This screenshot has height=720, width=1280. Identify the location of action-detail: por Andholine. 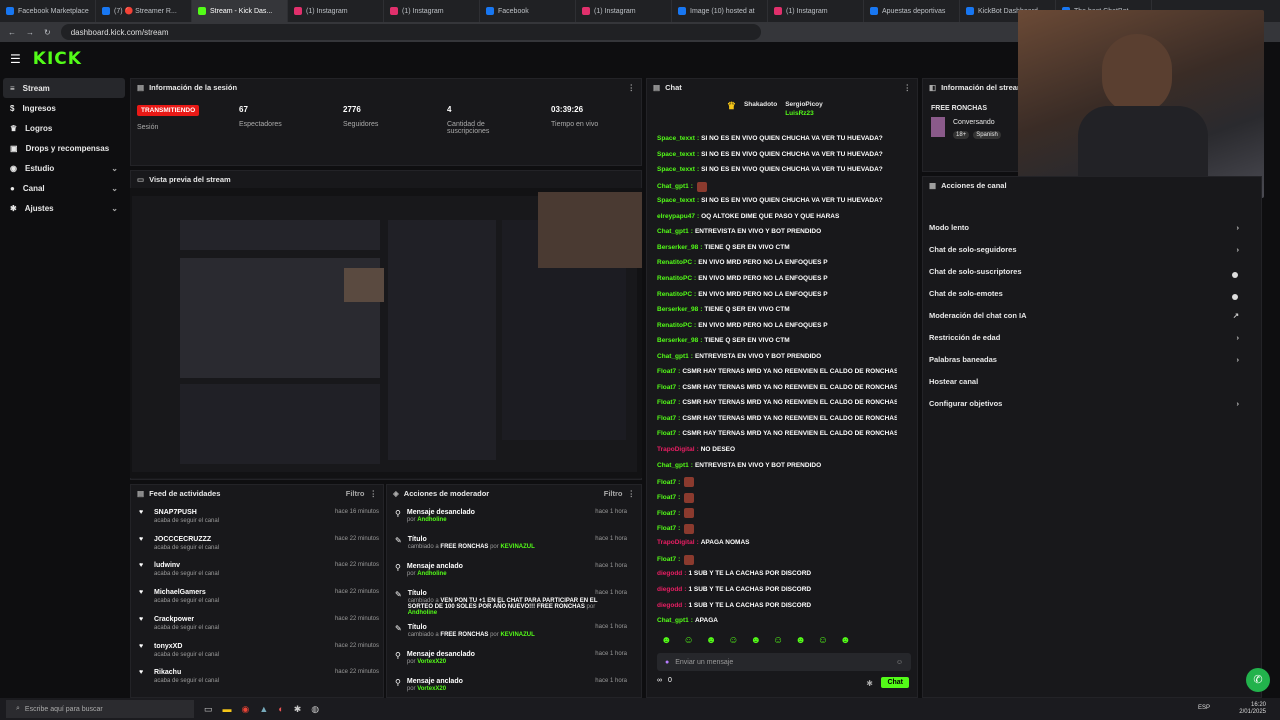
(502, 574).